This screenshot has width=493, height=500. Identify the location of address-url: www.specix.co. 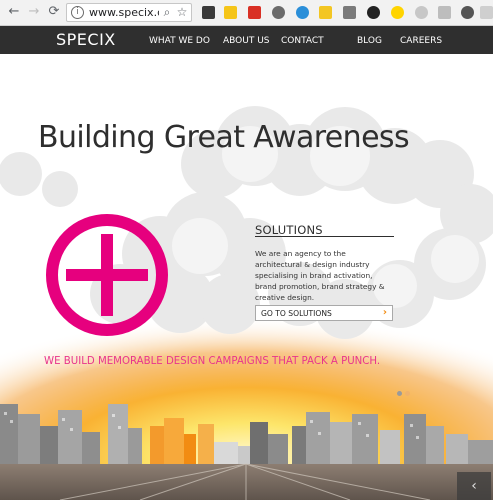
(124, 13).